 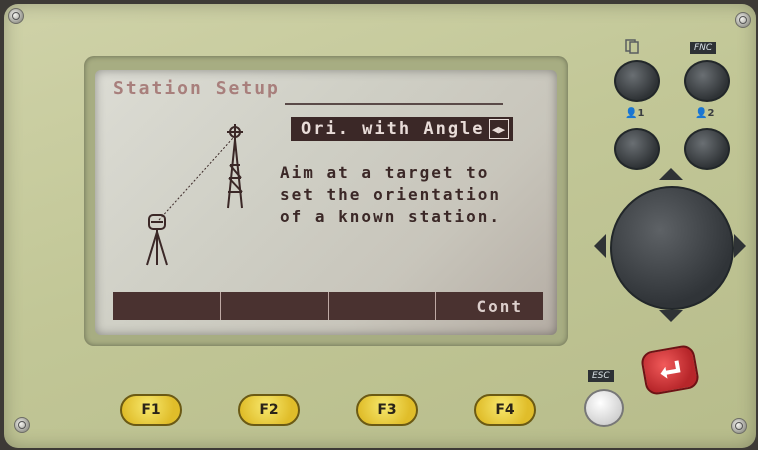 I want to click on esc-button, so click(x=604, y=408).